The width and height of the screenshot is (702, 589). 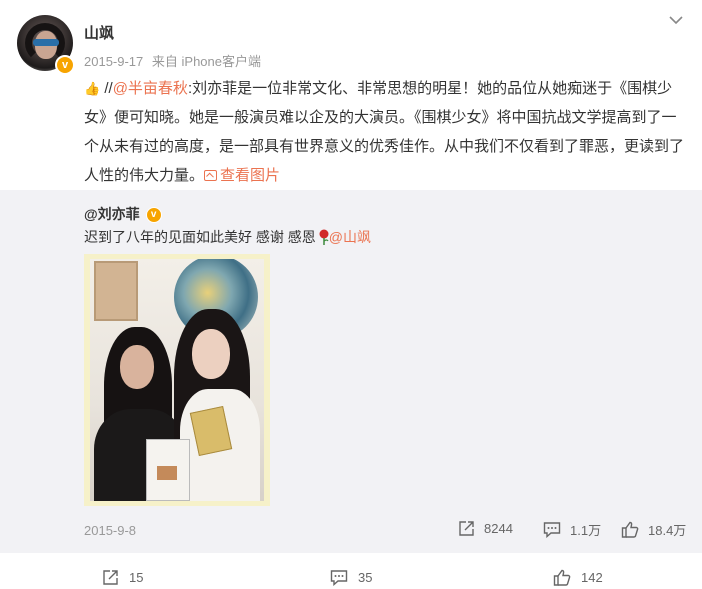 I want to click on rose-emoji-icon, so click(x=324, y=237).